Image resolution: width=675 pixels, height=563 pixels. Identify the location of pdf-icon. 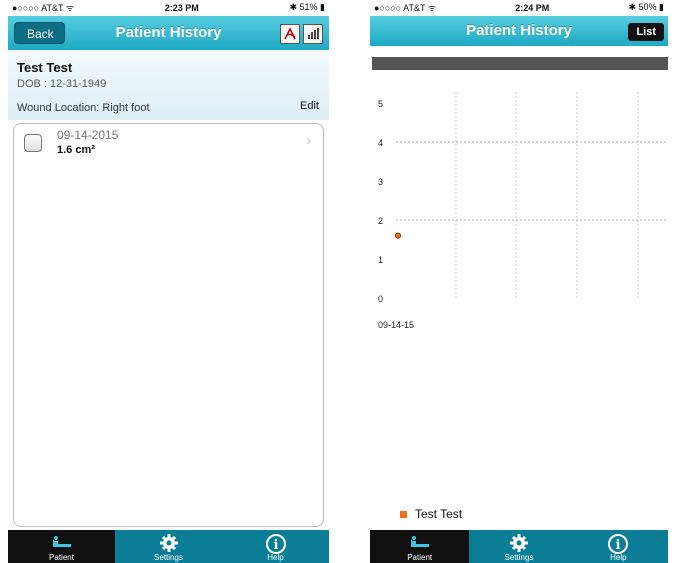
(290, 34).